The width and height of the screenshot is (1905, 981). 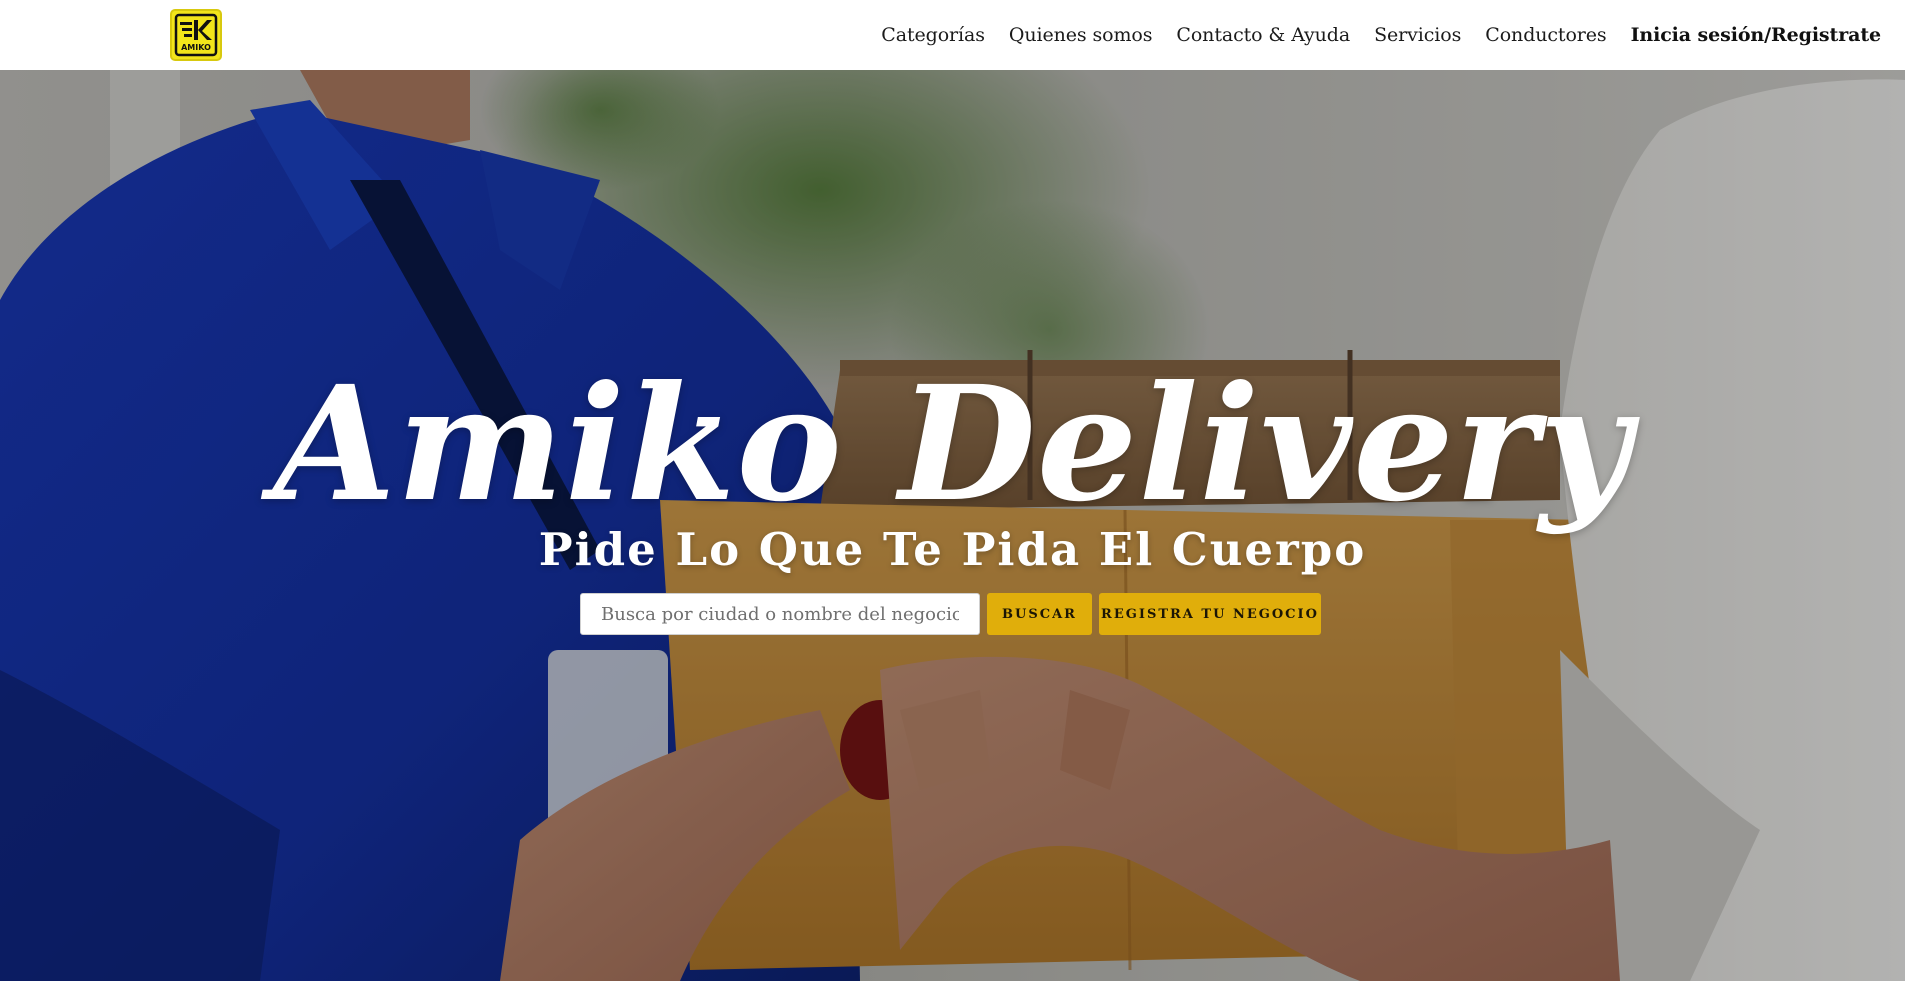 I want to click on register-business-button: REGISTRA TU NEGOCIO, so click(x=1210, y=614).